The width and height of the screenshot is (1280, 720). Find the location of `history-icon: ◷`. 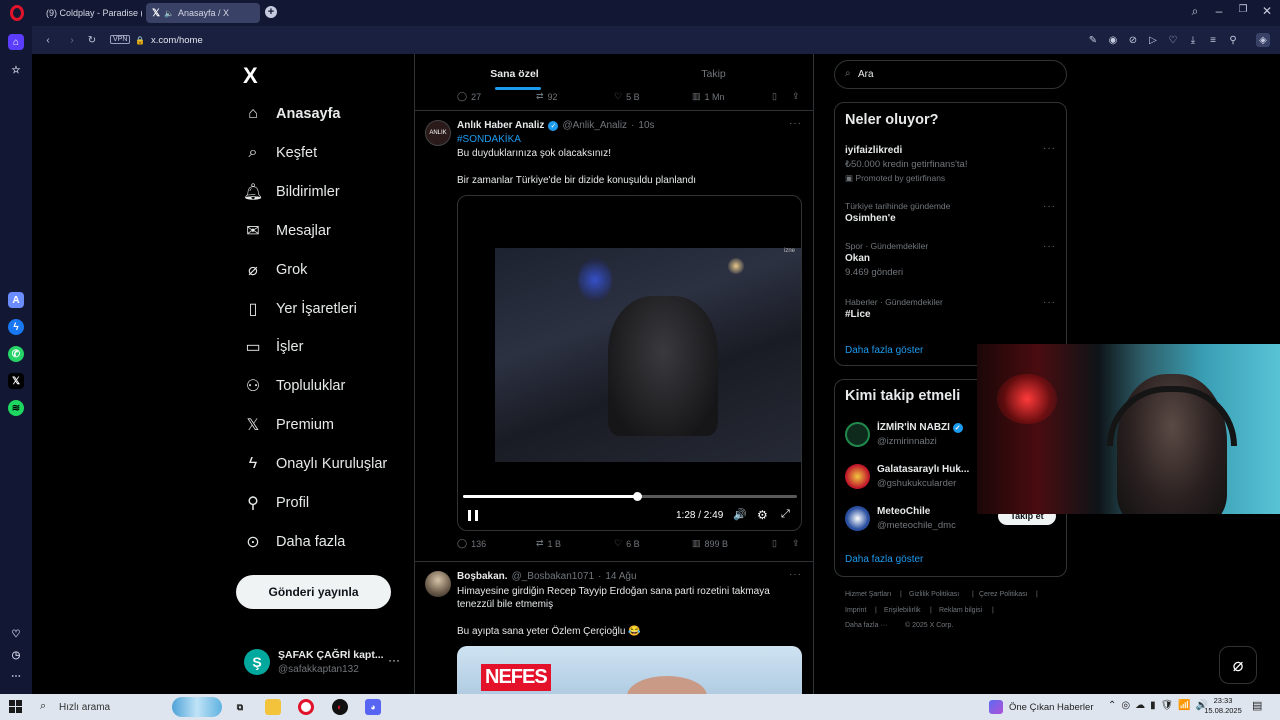

history-icon: ◷ is located at coordinates (16, 655).